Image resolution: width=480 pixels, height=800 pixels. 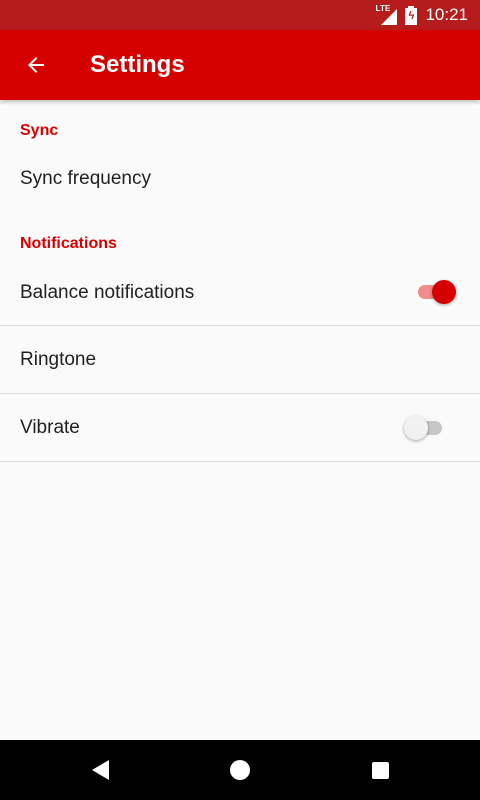 I want to click on nav-home-button, so click(x=240, y=770).